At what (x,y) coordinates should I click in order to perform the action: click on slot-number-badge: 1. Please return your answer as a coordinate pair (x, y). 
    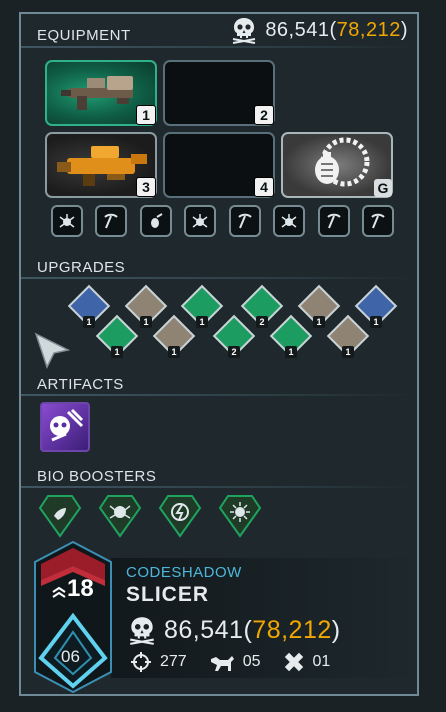
    Looking at the image, I should click on (146, 115).